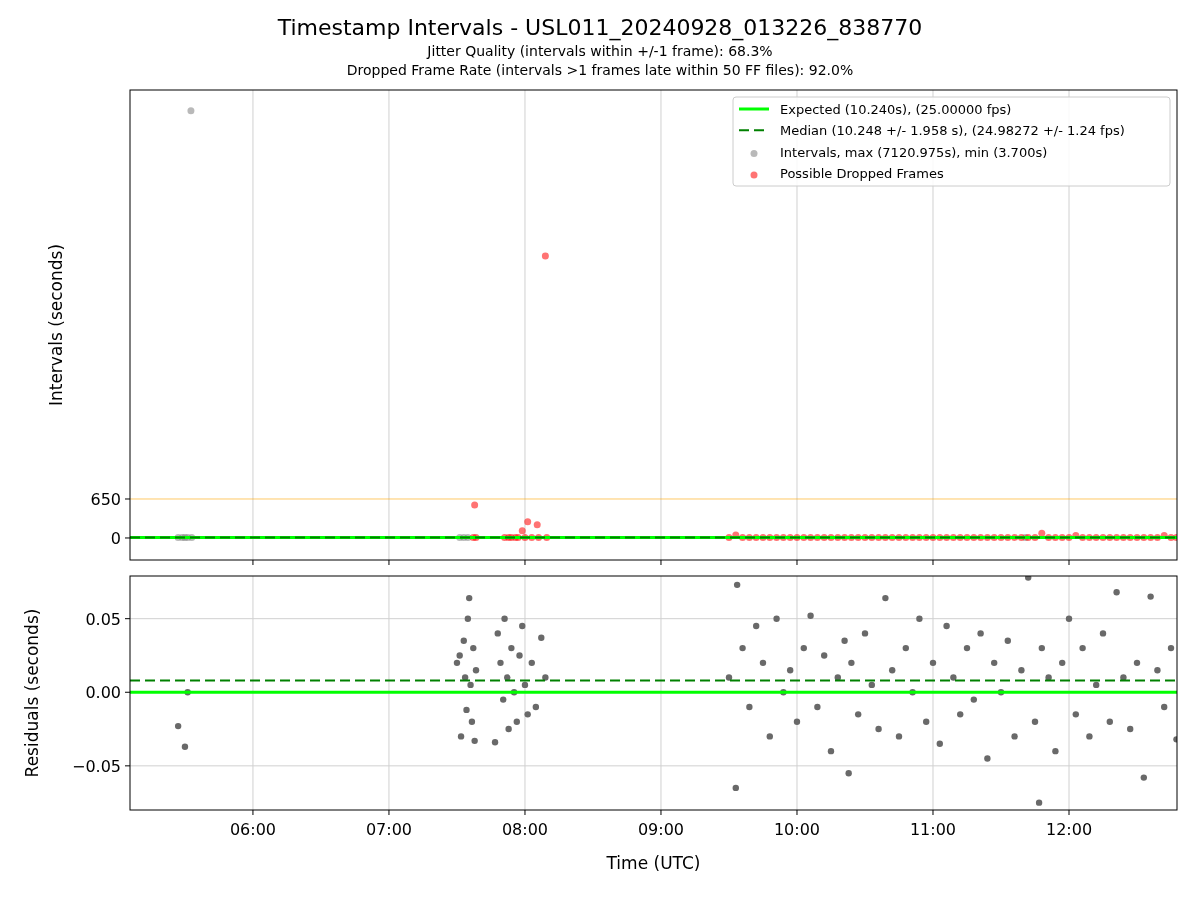 The height and width of the screenshot is (900, 1200). Describe the element at coordinates (96, 766) in the screenshot. I see `tick-label: −0.05` at that location.